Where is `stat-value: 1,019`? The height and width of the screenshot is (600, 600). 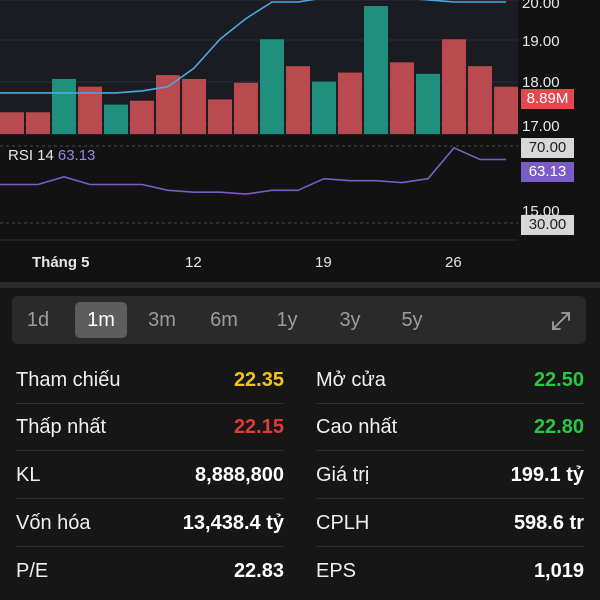
stat-value: 1,019 is located at coordinates (558, 571).